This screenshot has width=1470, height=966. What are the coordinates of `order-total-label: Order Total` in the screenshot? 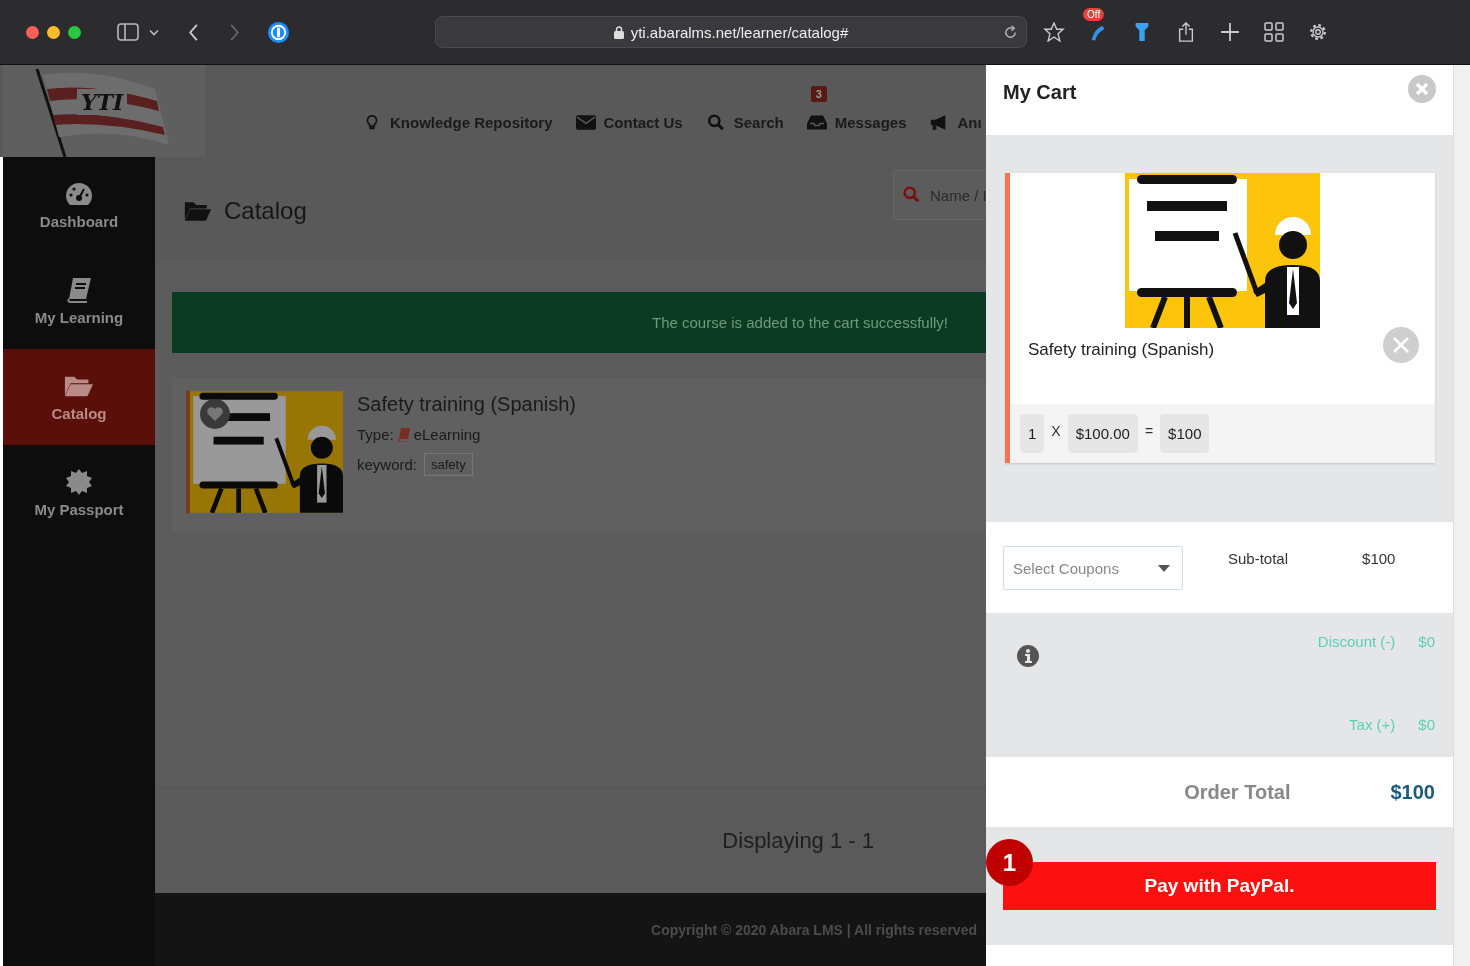 It's located at (1237, 792).